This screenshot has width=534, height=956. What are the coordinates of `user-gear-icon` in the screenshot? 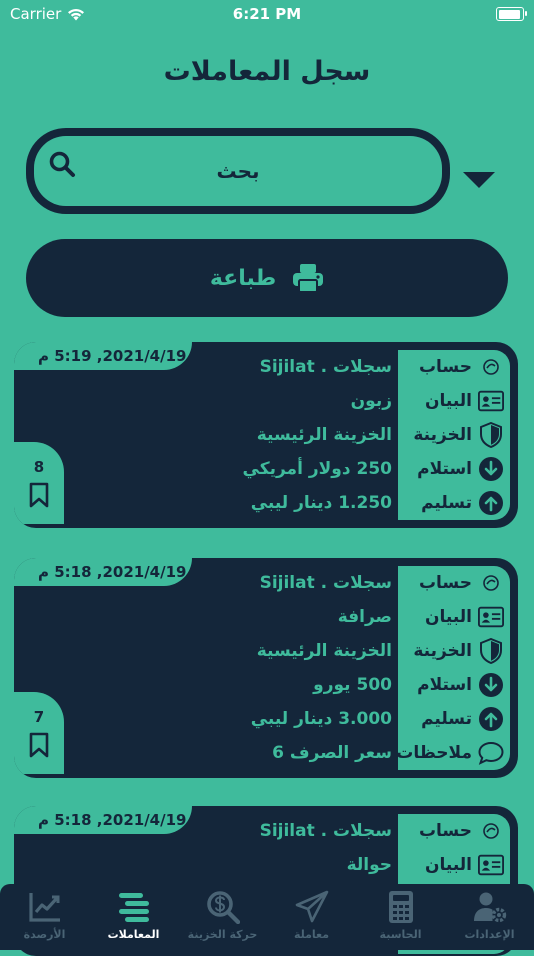 It's located at (489, 907).